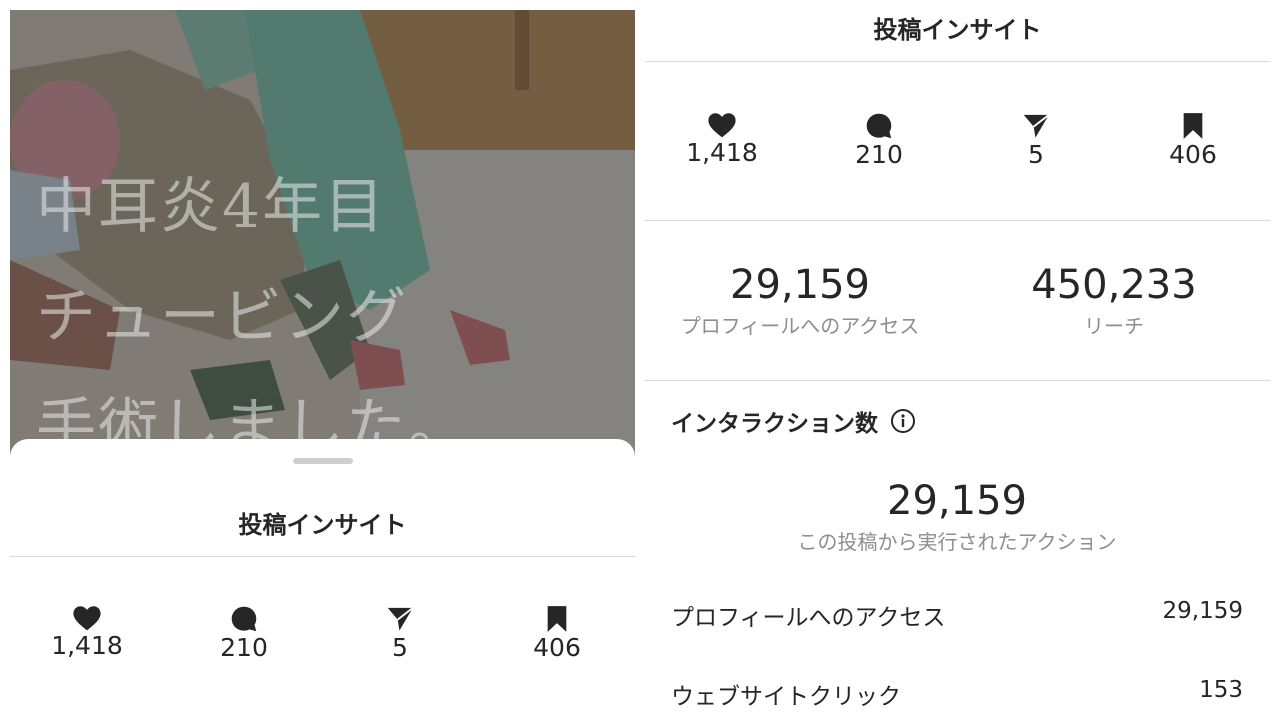  I want to click on interactions-total-value: 29,159, so click(957, 501).